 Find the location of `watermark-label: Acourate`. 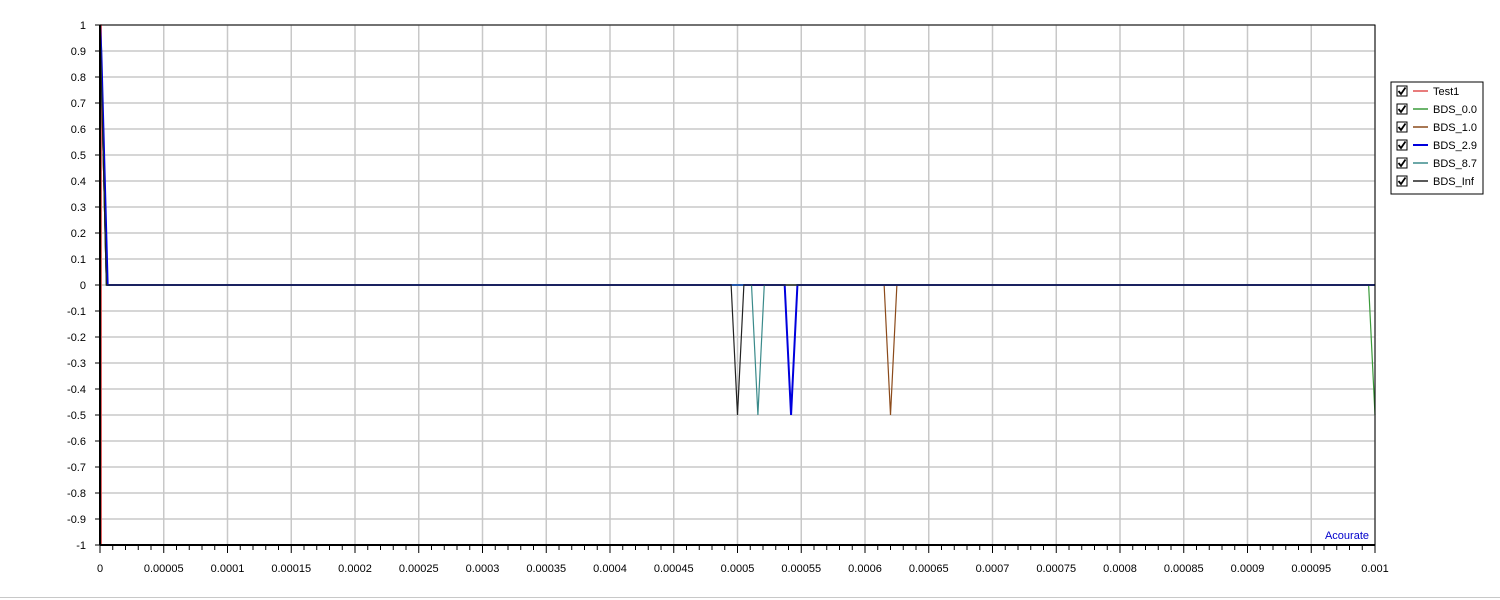

watermark-label: Acourate is located at coordinates (1347, 536).